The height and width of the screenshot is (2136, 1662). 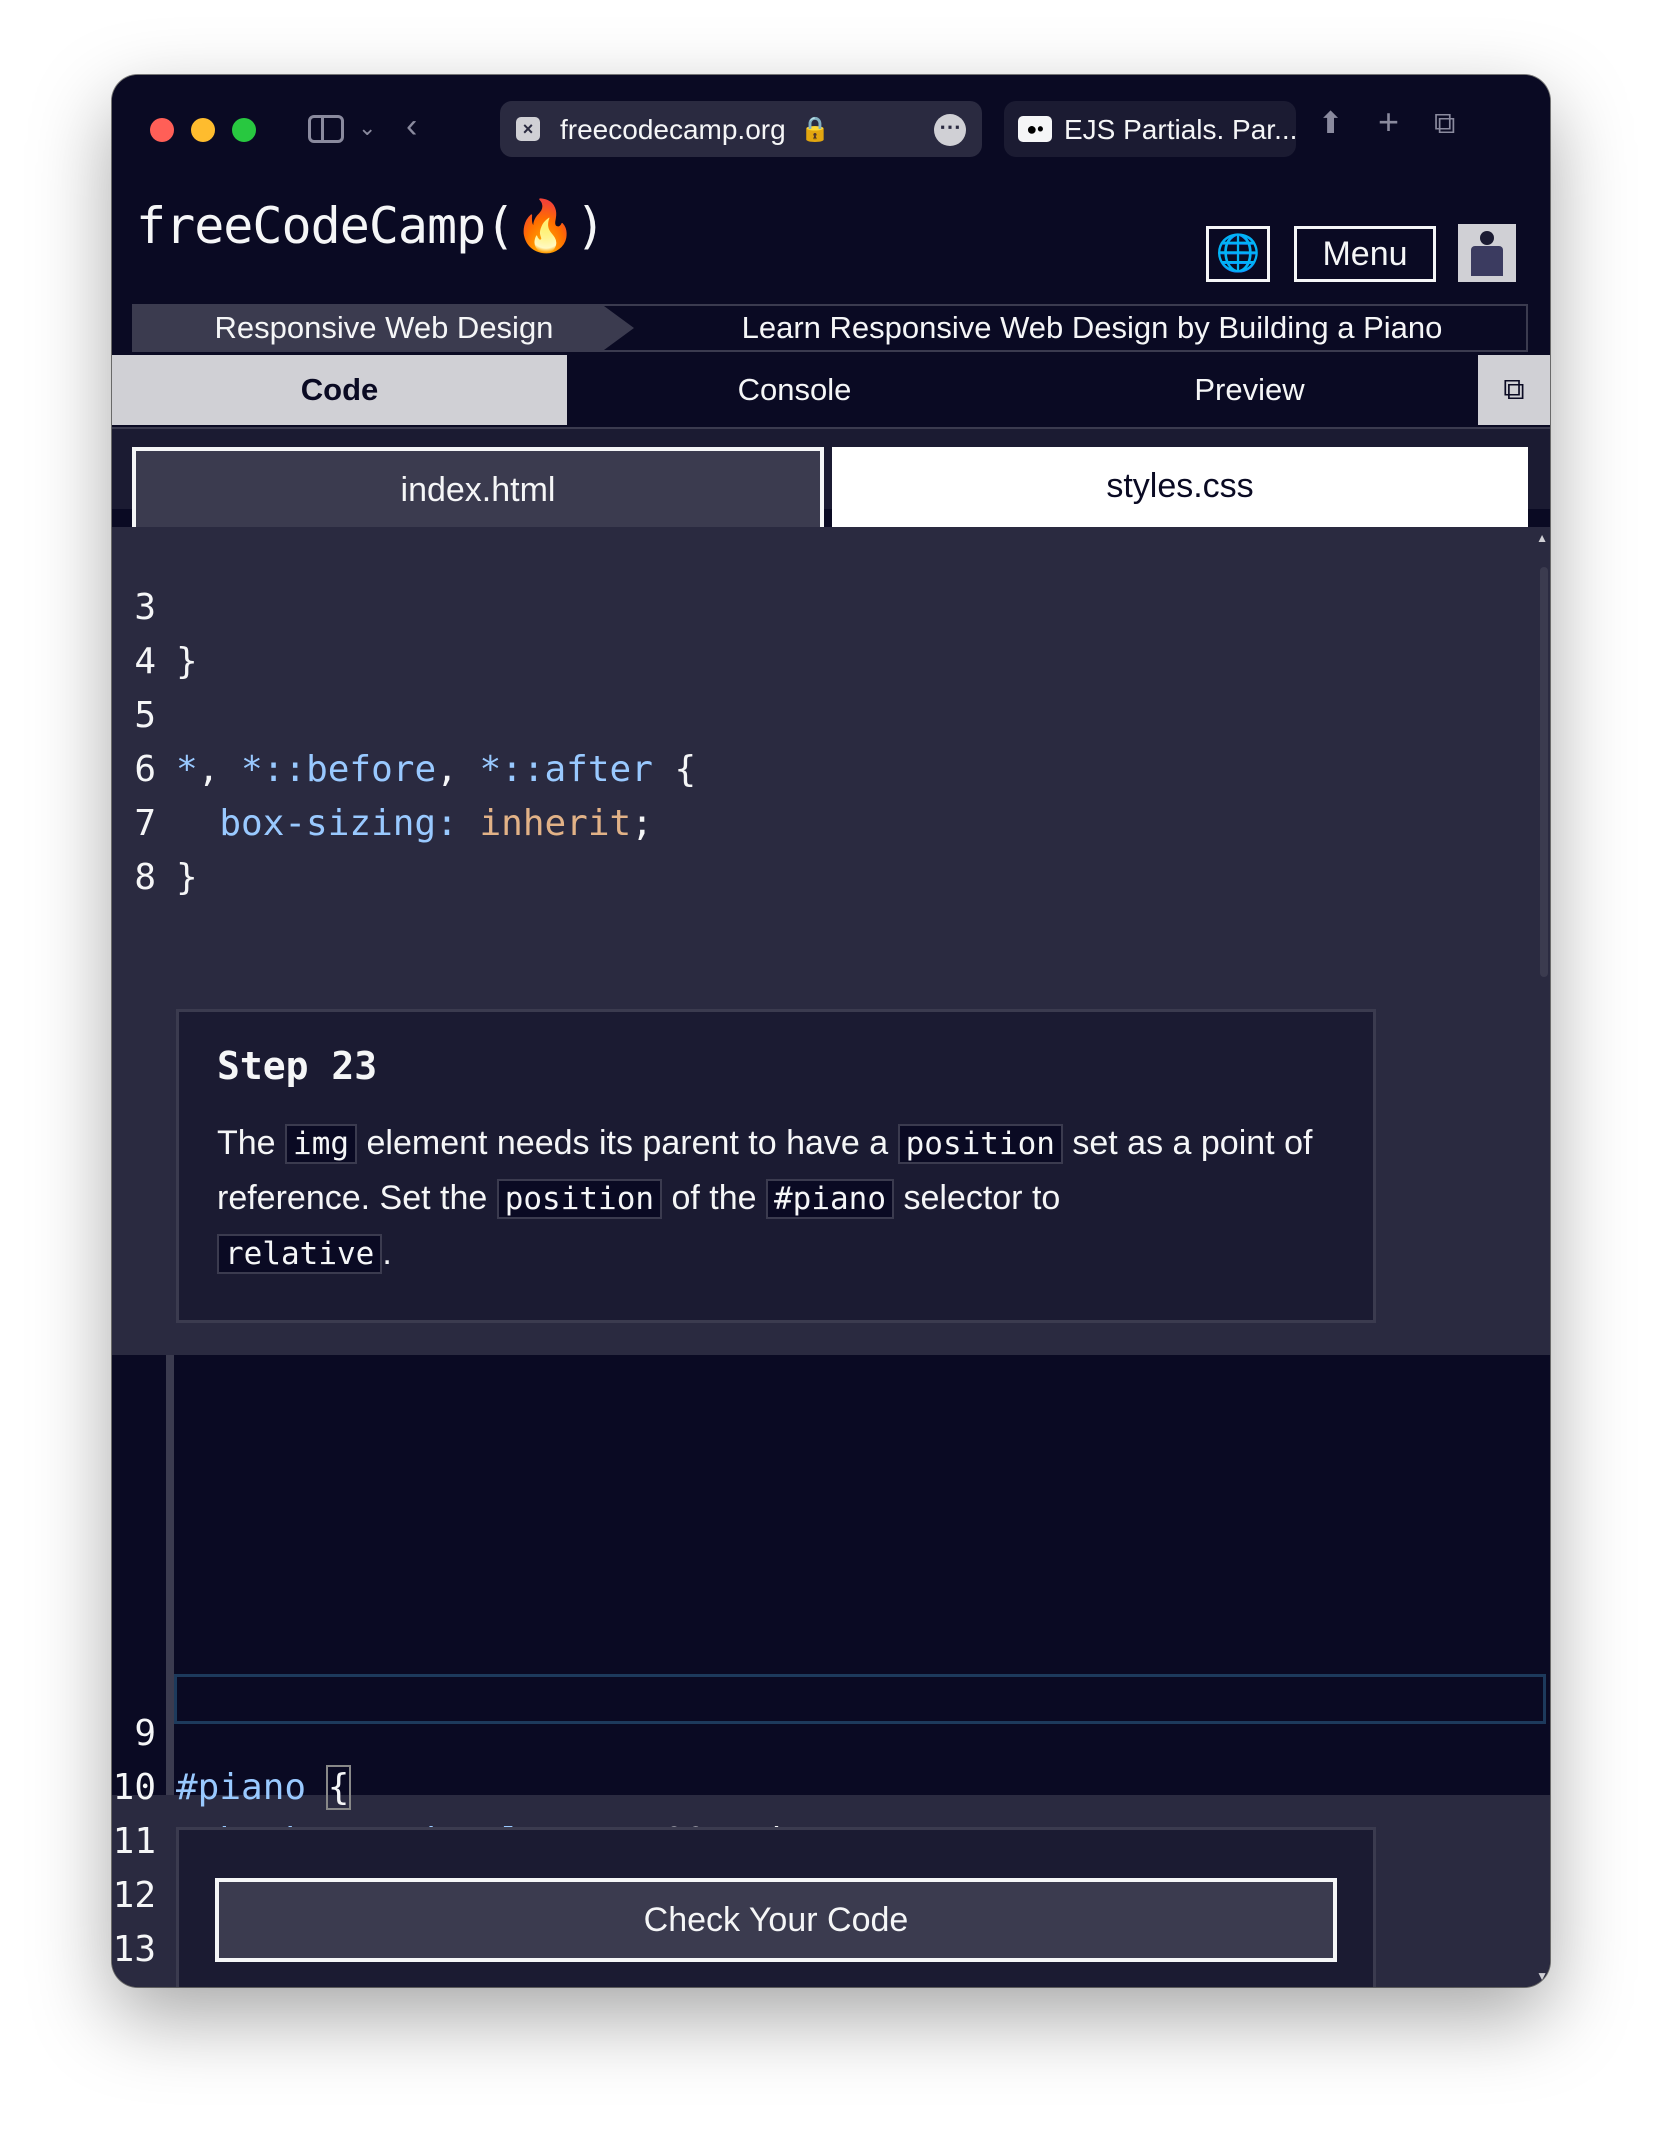 I want to click on tab-preview: Preview, so click(x=1249, y=390).